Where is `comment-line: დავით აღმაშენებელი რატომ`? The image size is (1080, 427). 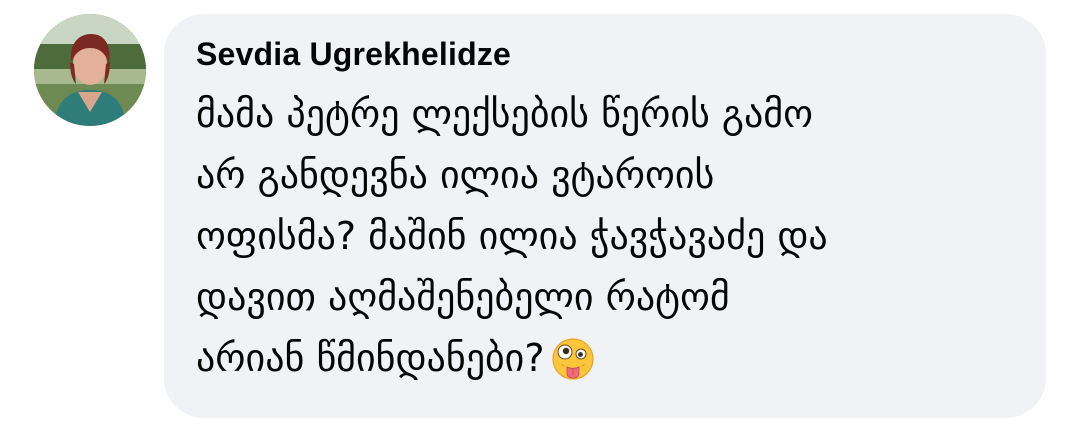
comment-line: დავით აღმაშენებელი რატომ is located at coordinates (463, 297).